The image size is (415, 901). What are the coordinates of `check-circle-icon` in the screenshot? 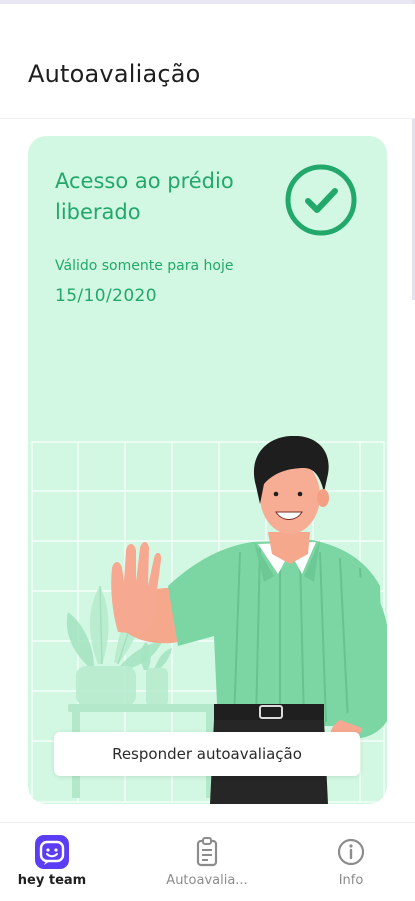 It's located at (321, 200).